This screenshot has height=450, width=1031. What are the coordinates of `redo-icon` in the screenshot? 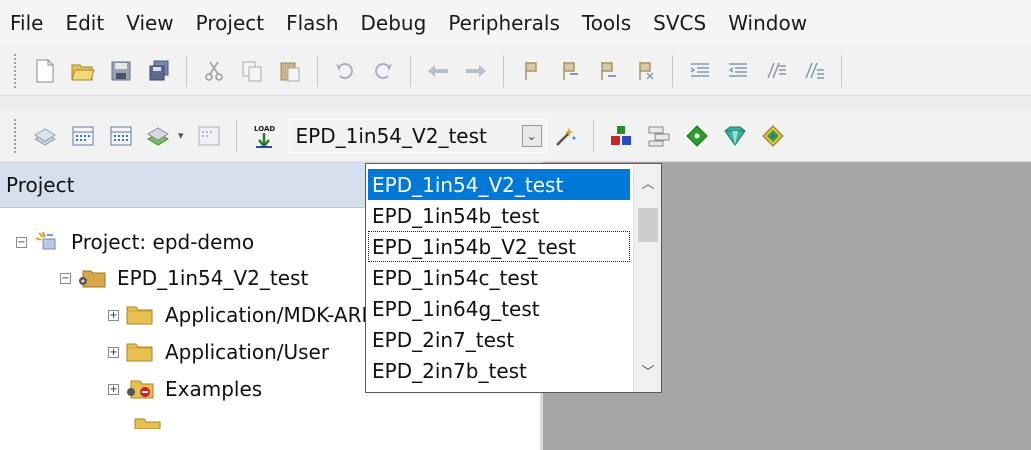 It's located at (383, 71).